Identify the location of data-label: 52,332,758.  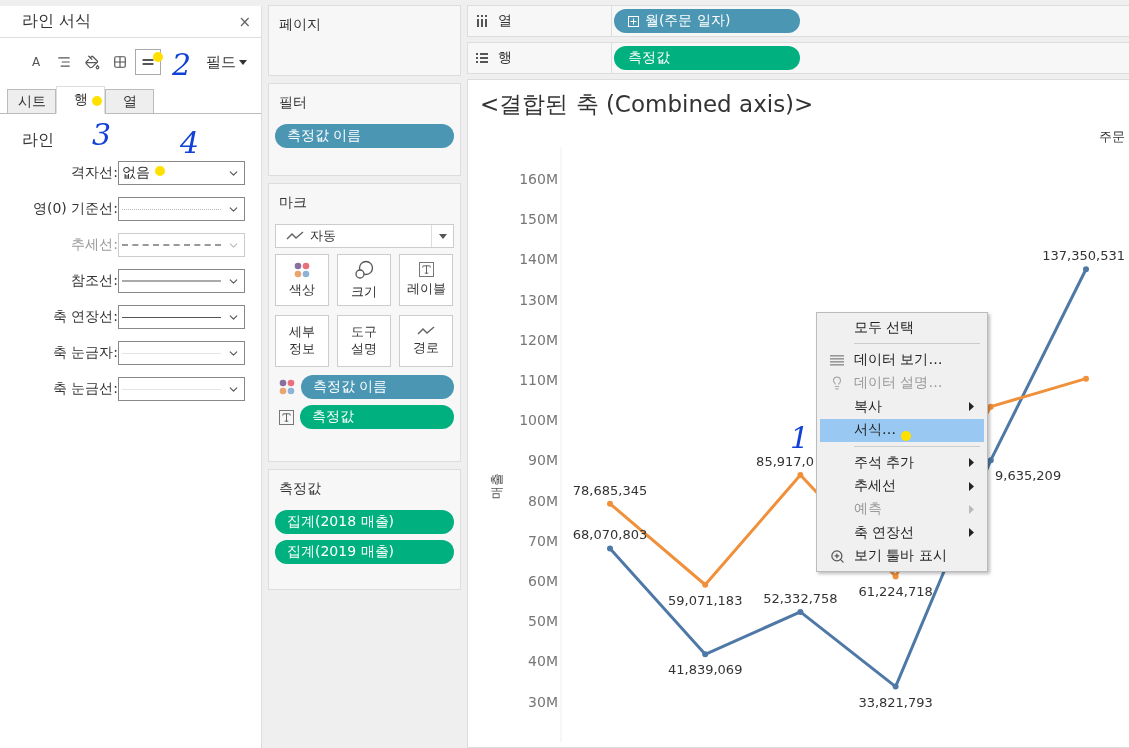
(800, 598).